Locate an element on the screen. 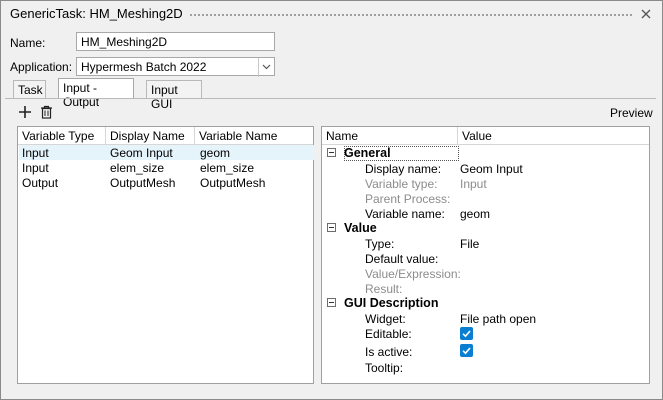 The width and height of the screenshot is (663, 400). prop-is-active-label: Is active: is located at coordinates (389, 352).